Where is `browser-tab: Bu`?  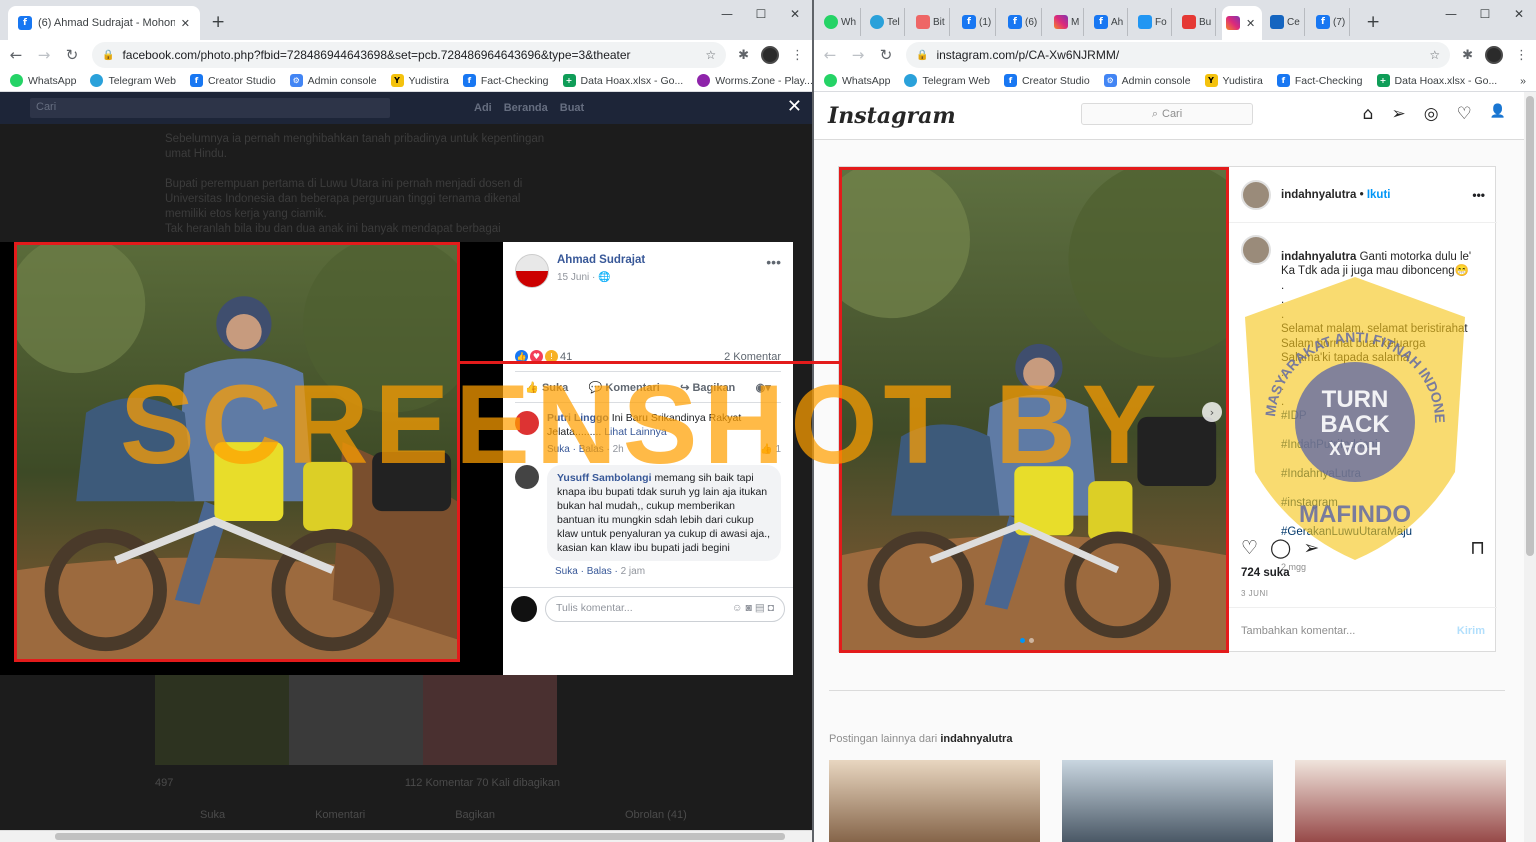 browser-tab: Bu is located at coordinates (1197, 22).